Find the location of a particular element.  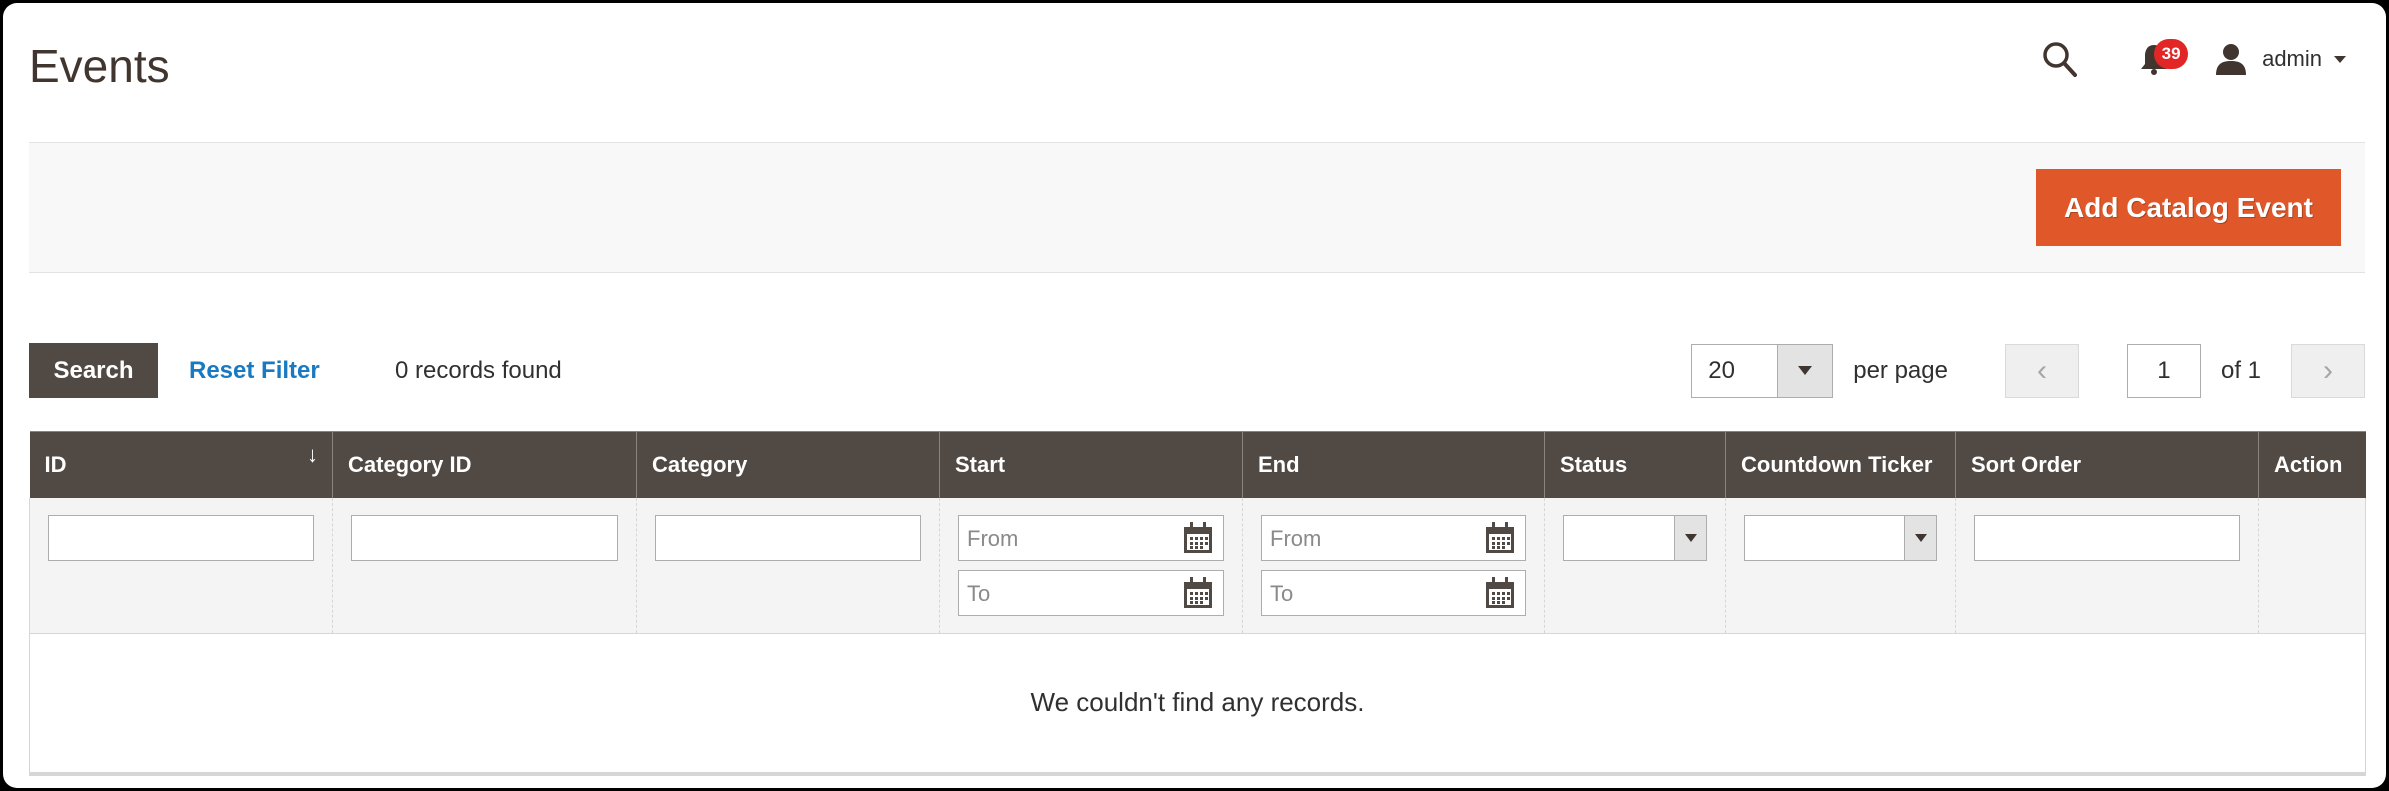

column-header-status: Status is located at coordinates (1635, 464).